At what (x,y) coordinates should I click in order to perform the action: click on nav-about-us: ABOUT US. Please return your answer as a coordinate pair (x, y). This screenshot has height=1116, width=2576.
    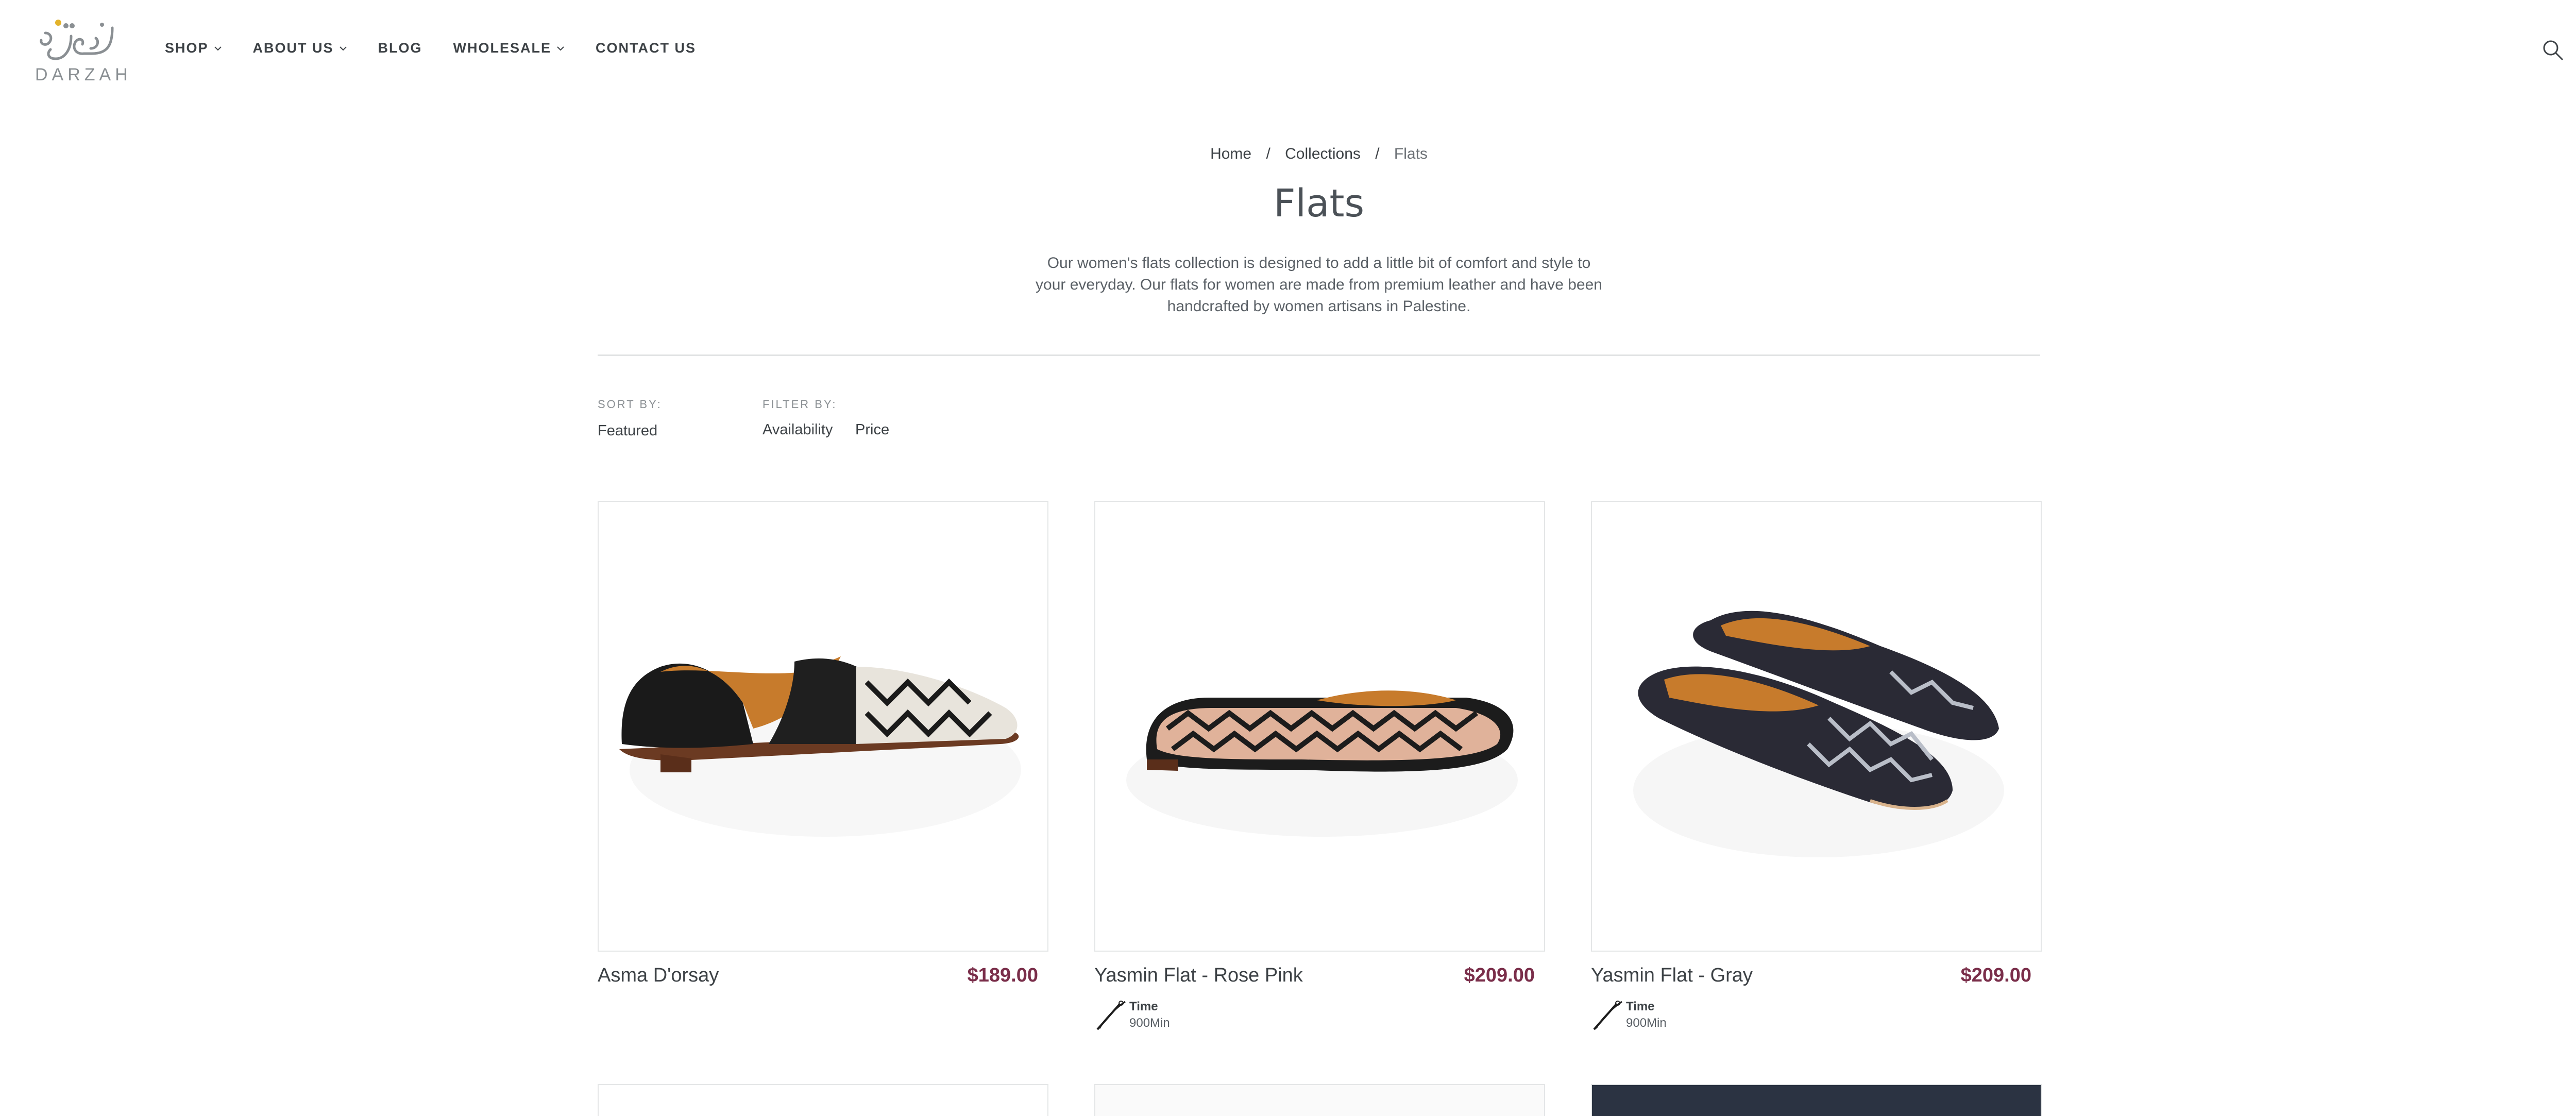
    Looking at the image, I should click on (300, 48).